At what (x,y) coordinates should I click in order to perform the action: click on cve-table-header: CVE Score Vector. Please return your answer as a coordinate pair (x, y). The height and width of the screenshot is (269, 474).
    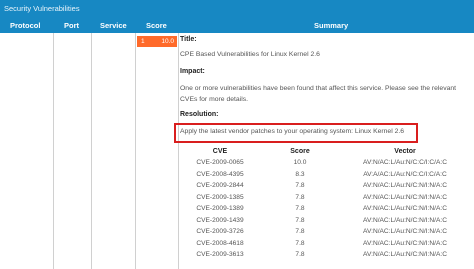
    Looking at the image, I should click on (325, 151).